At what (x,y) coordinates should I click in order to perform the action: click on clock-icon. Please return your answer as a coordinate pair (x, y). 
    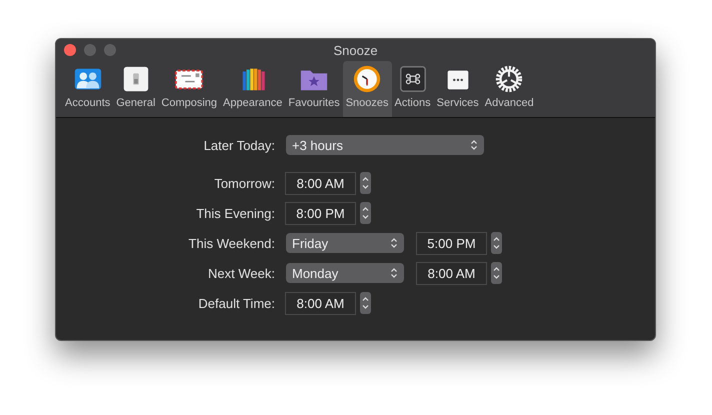
    Looking at the image, I should click on (367, 79).